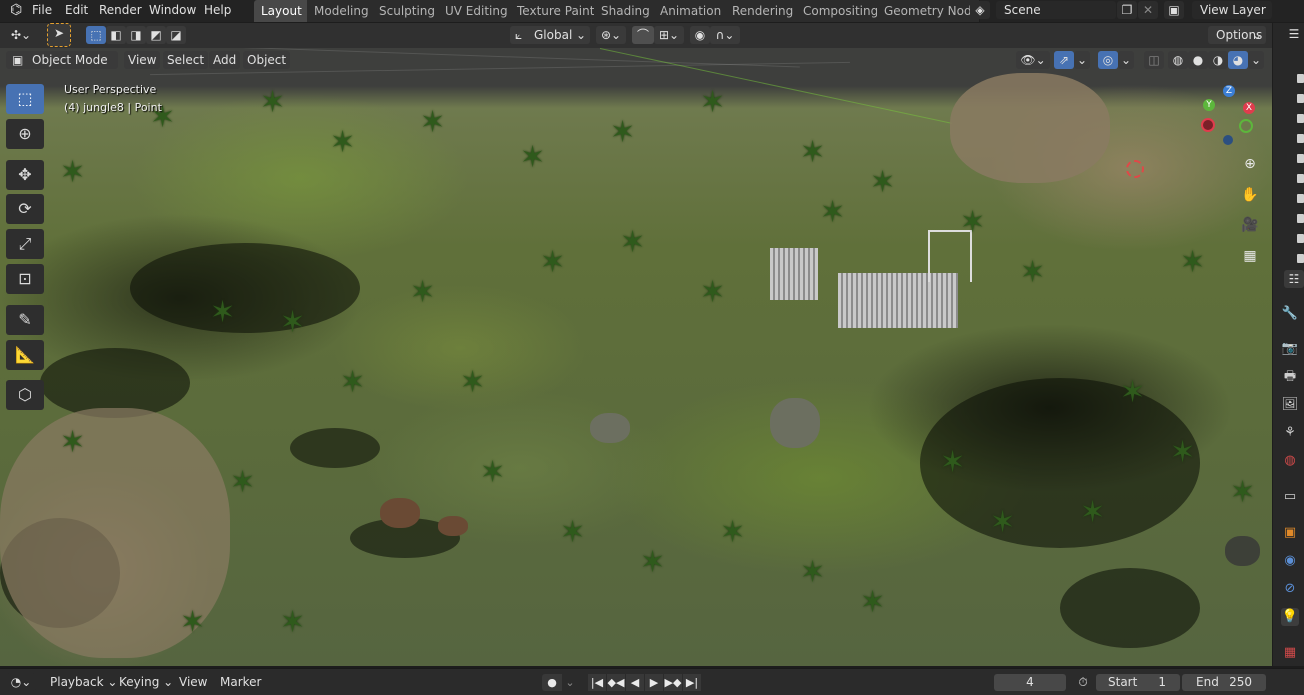  What do you see at coordinates (1290, 349) in the screenshot?
I see `render-icon: 📷` at bounding box center [1290, 349].